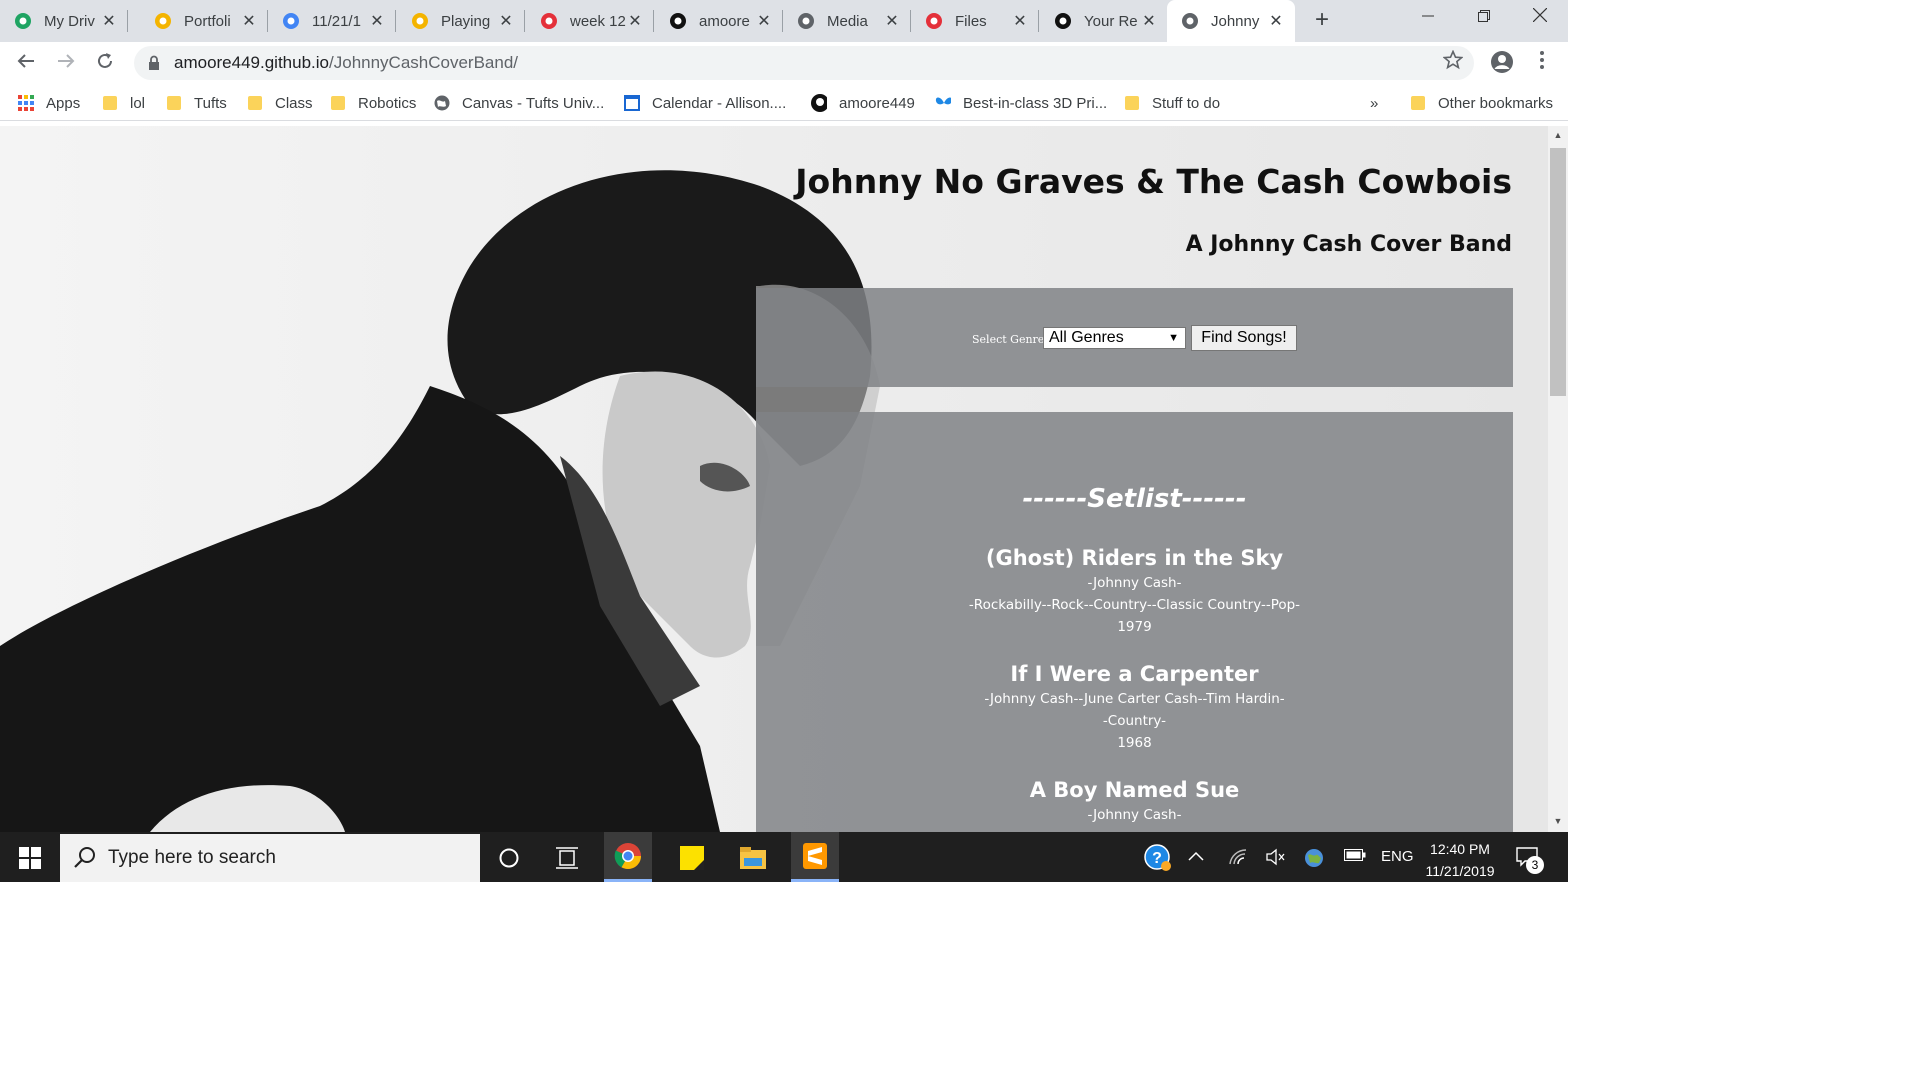 The height and width of the screenshot is (1080, 1920). I want to click on browser-tab: Playing ✕, so click(461, 21).